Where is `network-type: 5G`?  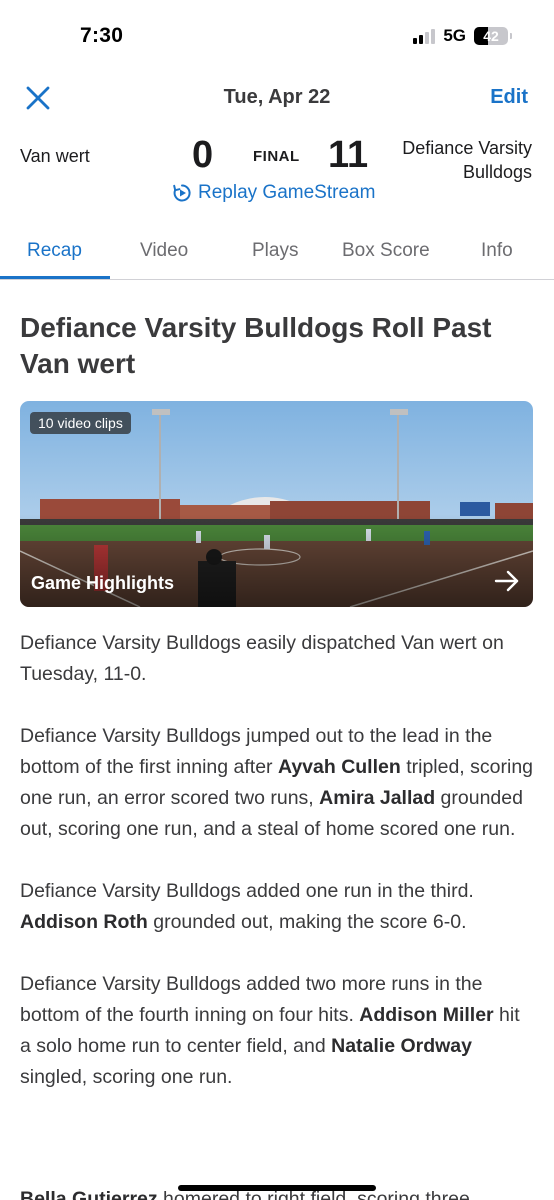
network-type: 5G is located at coordinates (454, 35).